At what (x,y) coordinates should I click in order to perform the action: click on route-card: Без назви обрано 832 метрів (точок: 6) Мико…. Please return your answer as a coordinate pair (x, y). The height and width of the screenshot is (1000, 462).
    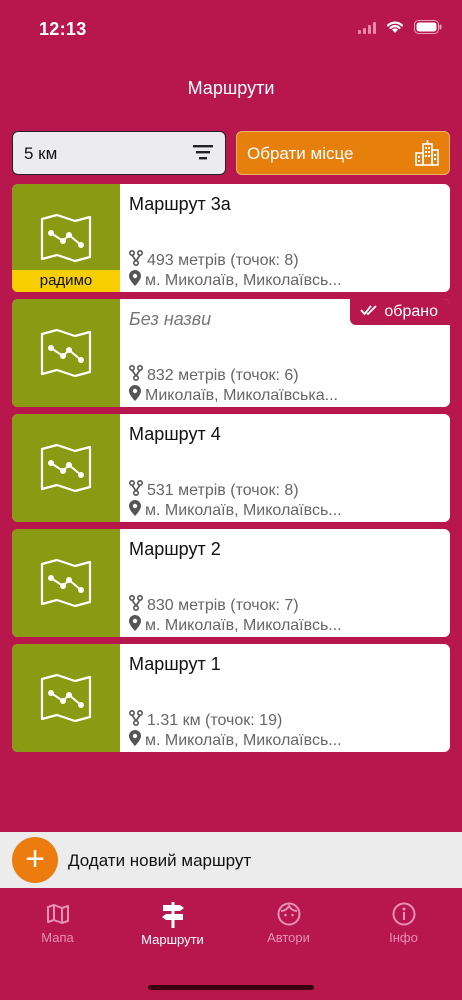
    Looking at the image, I should click on (231, 353).